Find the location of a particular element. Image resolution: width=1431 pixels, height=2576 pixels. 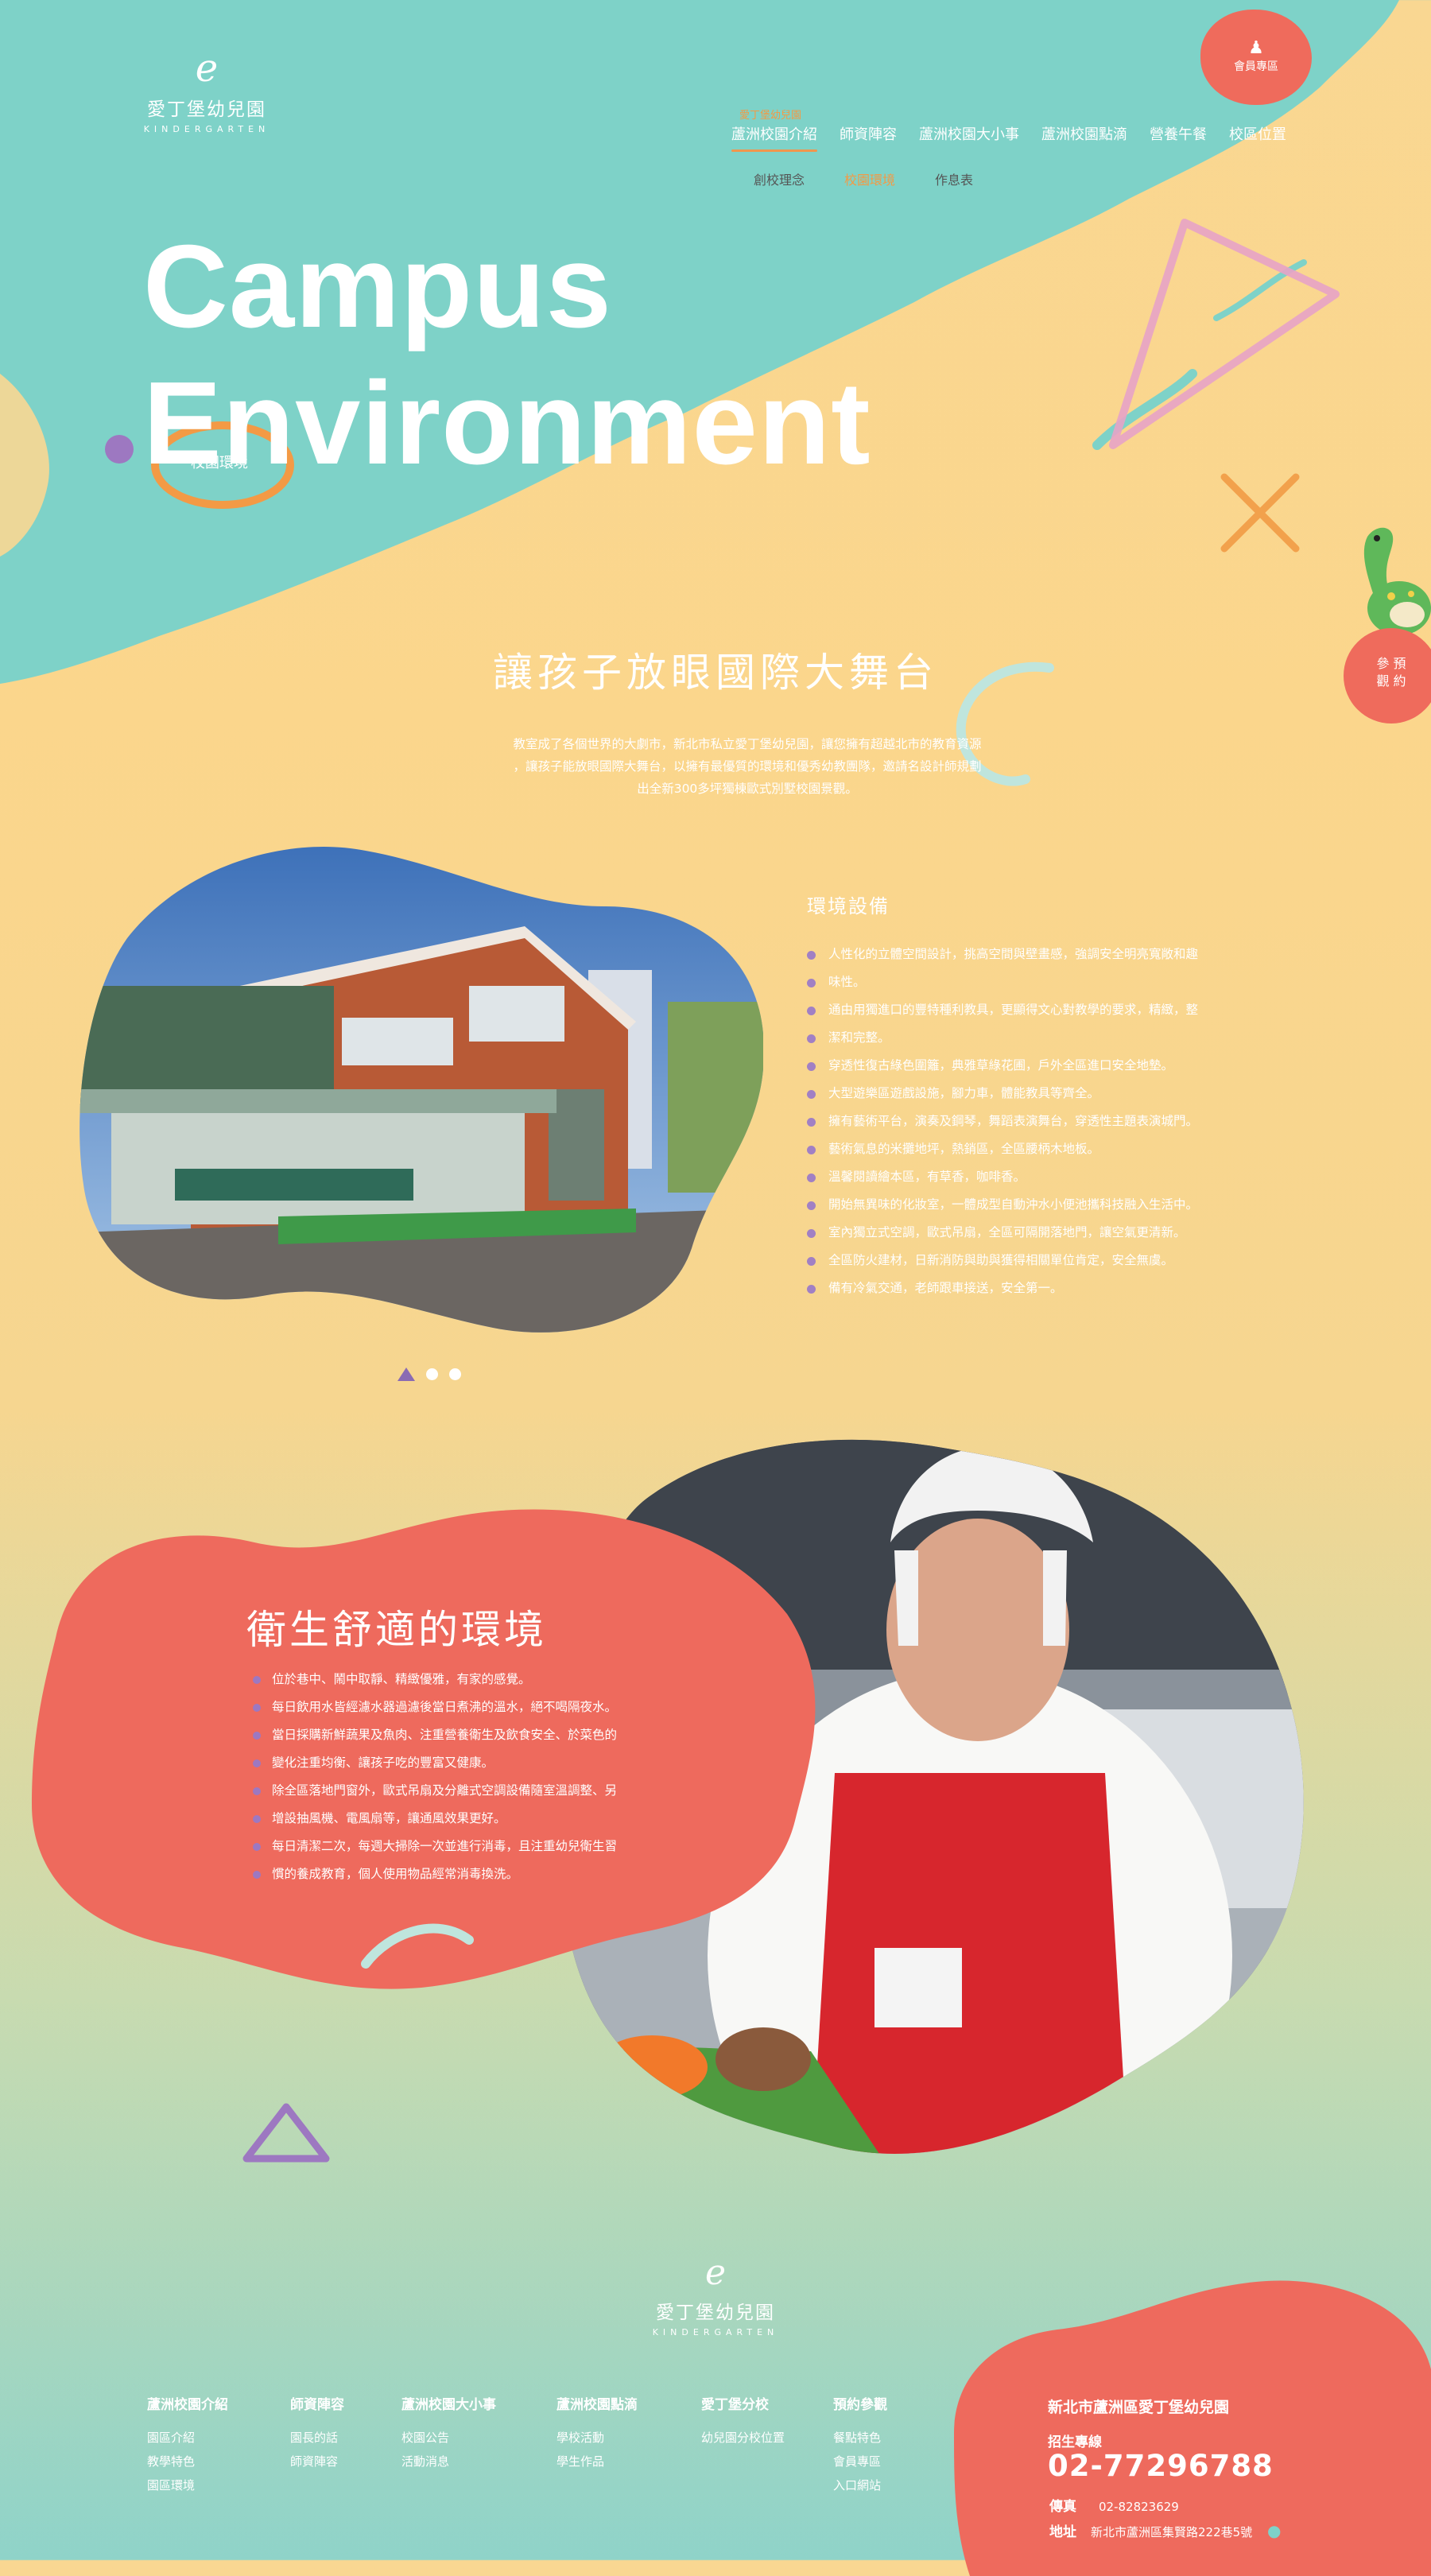

footer-link: 園長的話 is located at coordinates (317, 2438).